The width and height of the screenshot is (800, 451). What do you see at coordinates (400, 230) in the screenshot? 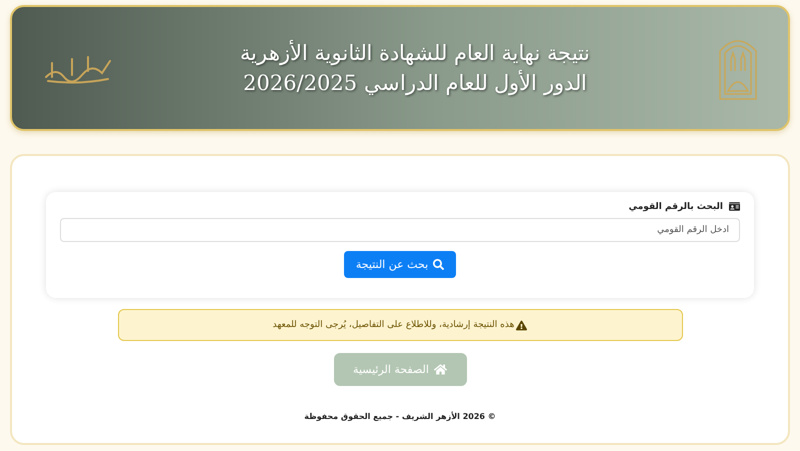
I see `national-id-field: ادخل الرقم القومي` at bounding box center [400, 230].